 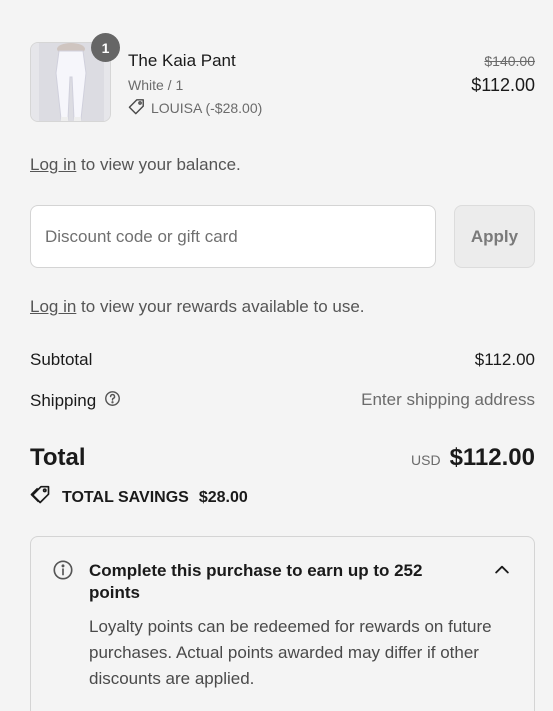 What do you see at coordinates (112, 401) in the screenshot?
I see `help-circle-icon` at bounding box center [112, 401].